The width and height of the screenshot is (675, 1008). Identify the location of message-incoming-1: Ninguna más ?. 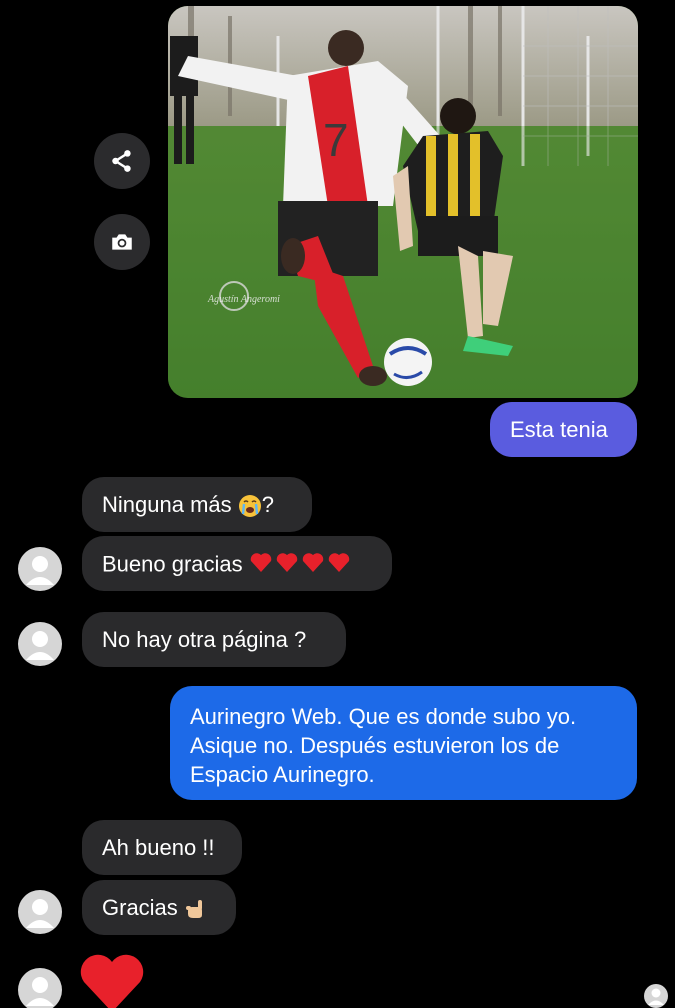
(197, 504).